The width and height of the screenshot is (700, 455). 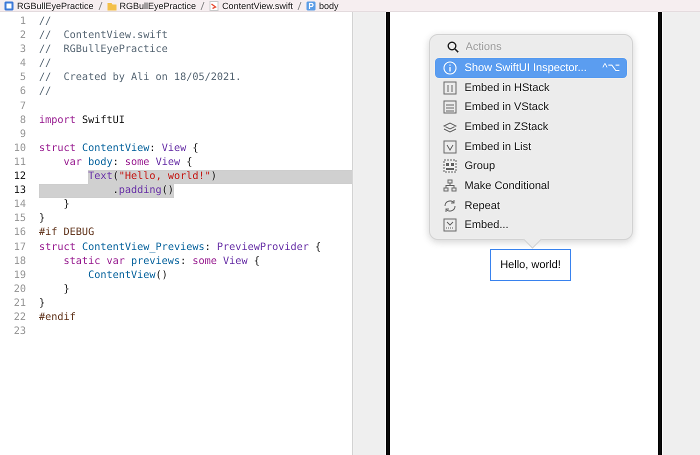 I want to click on search-icon, so click(x=452, y=47).